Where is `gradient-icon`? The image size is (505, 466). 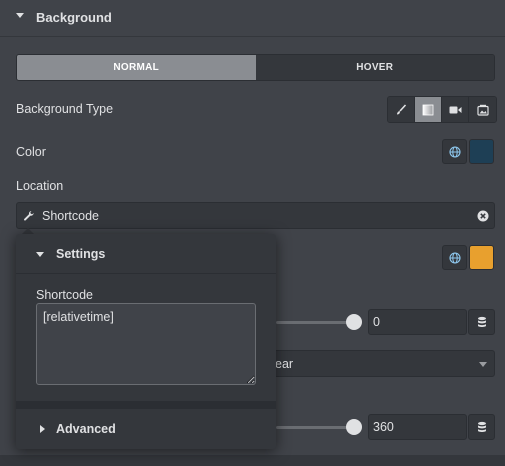 gradient-icon is located at coordinates (428, 109).